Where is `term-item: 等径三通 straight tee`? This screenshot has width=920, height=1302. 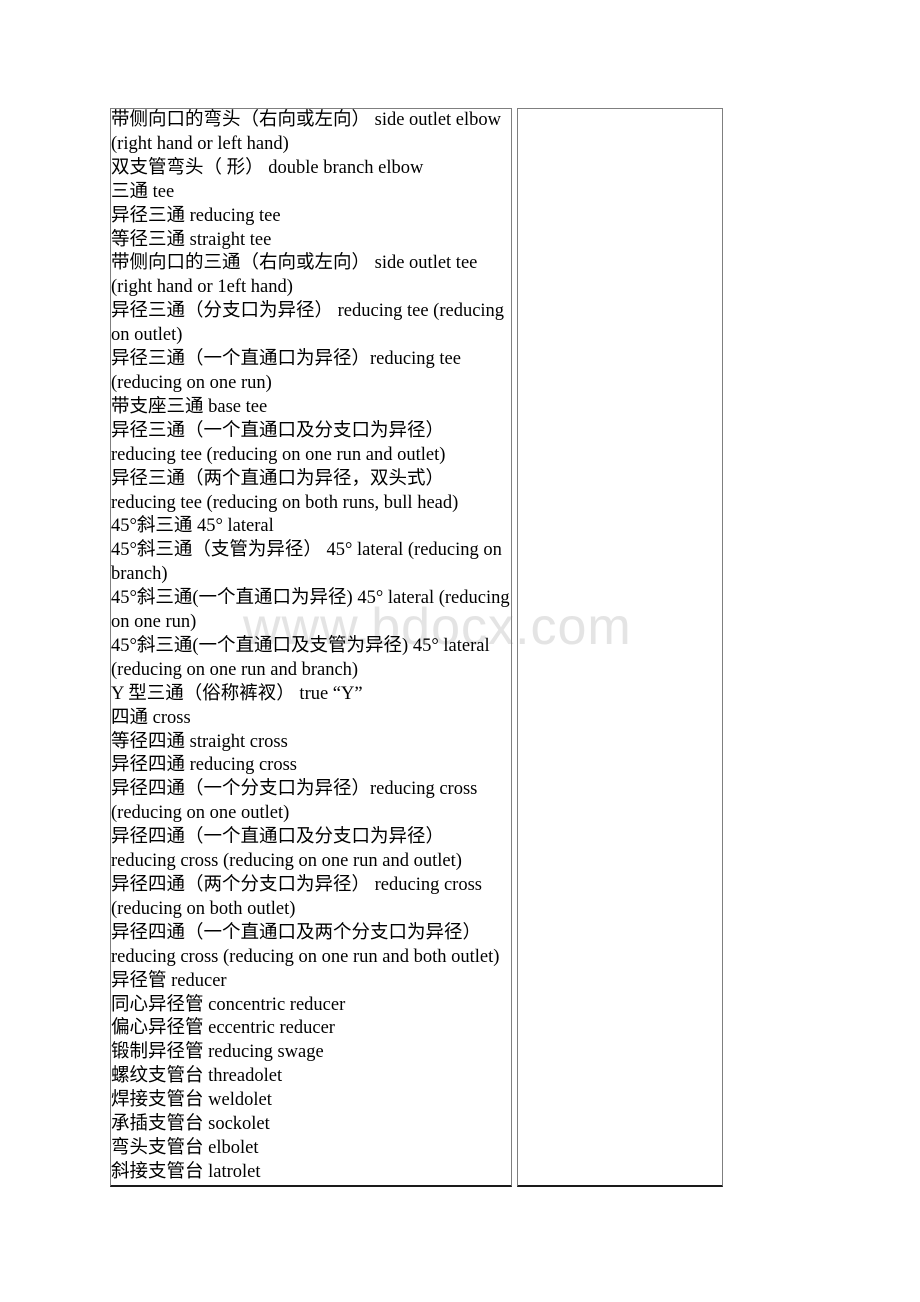
term-item: 等径三通 straight tee is located at coordinates (191, 239).